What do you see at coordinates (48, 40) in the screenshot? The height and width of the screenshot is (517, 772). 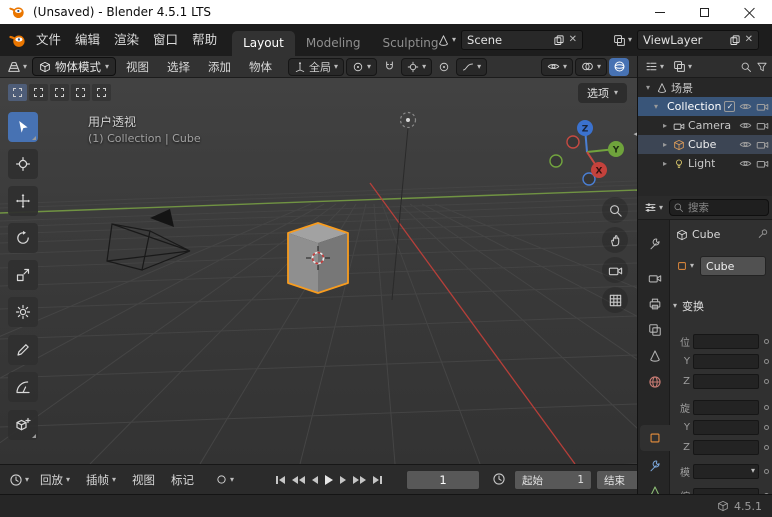 I see `menu-file: 文件` at bounding box center [48, 40].